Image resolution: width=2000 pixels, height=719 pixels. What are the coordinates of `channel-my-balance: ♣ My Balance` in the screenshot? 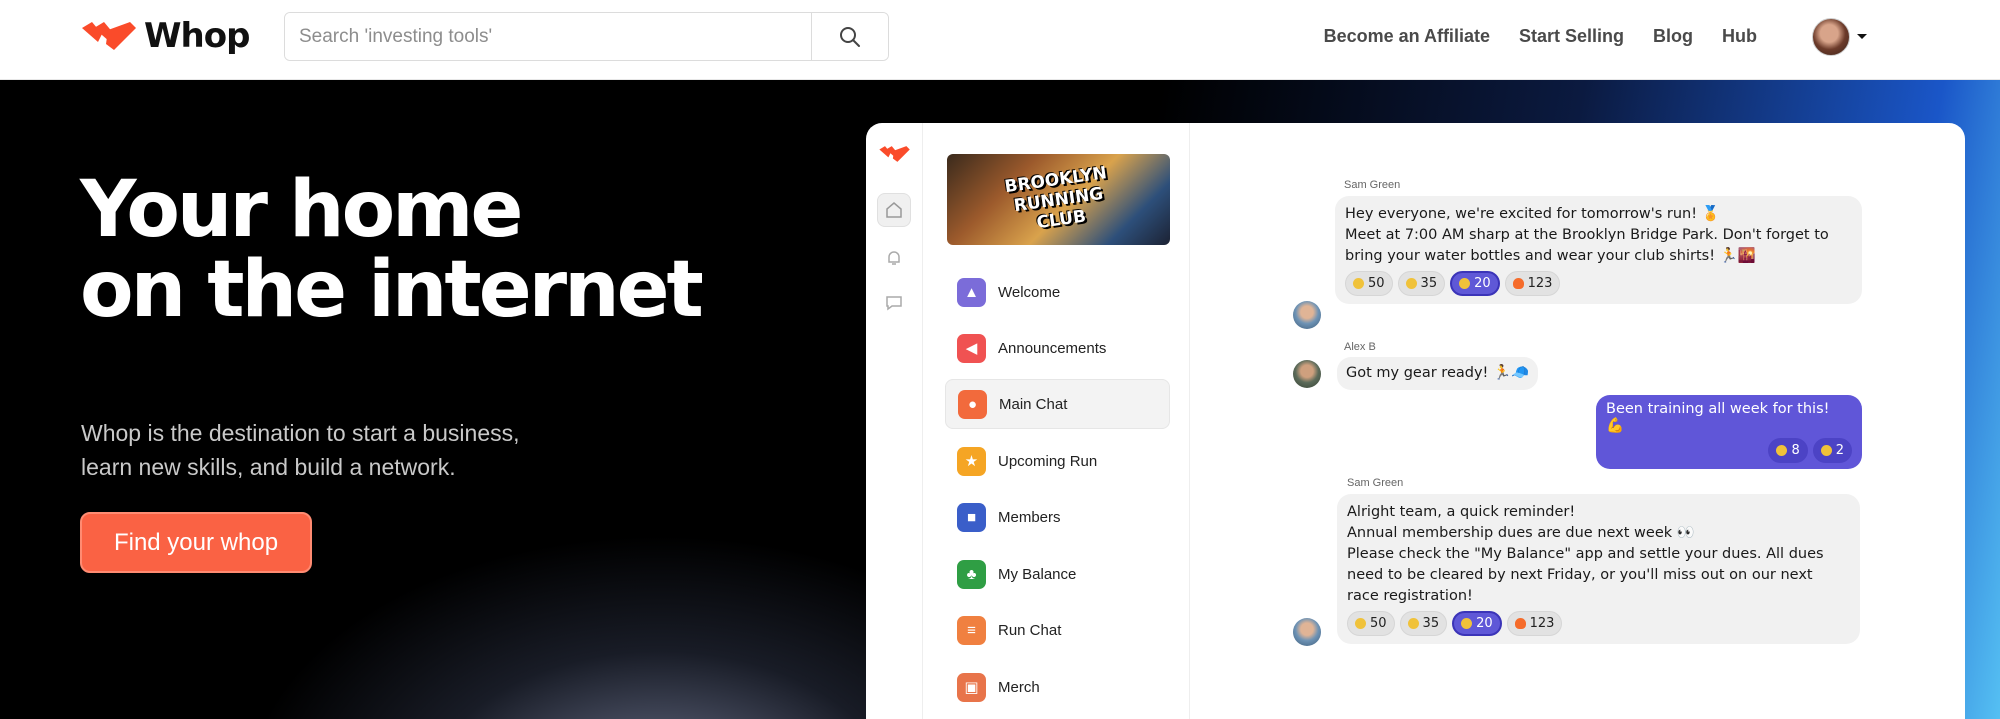 It's located at (1057, 574).